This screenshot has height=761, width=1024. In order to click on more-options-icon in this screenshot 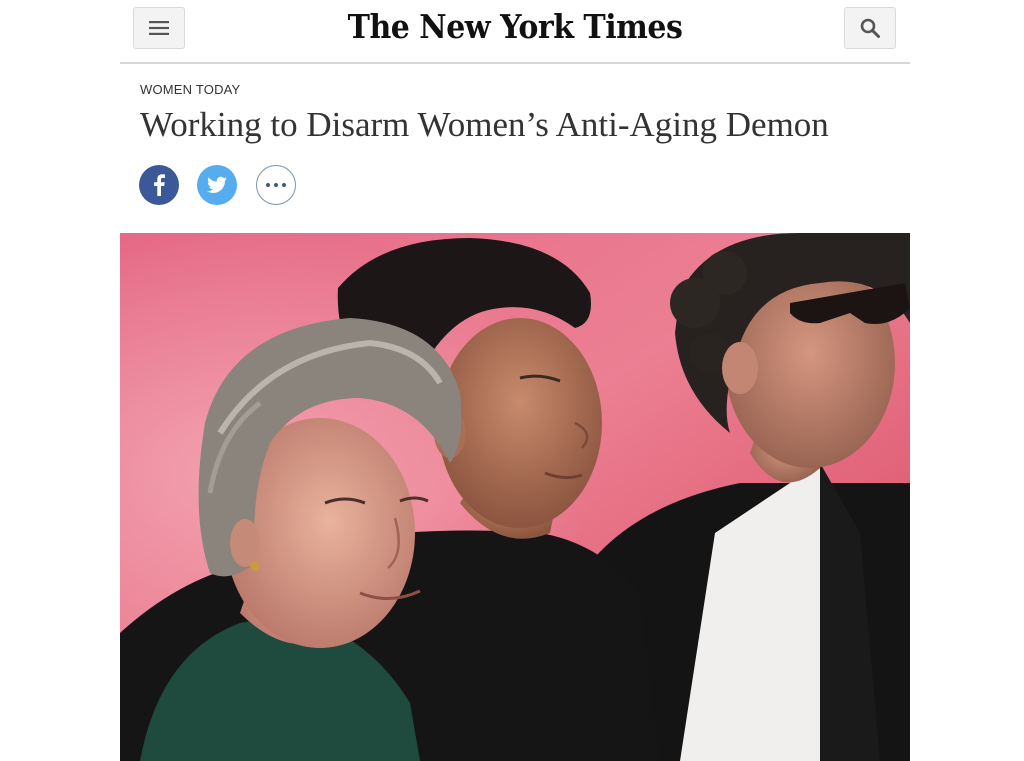, I will do `click(276, 185)`.